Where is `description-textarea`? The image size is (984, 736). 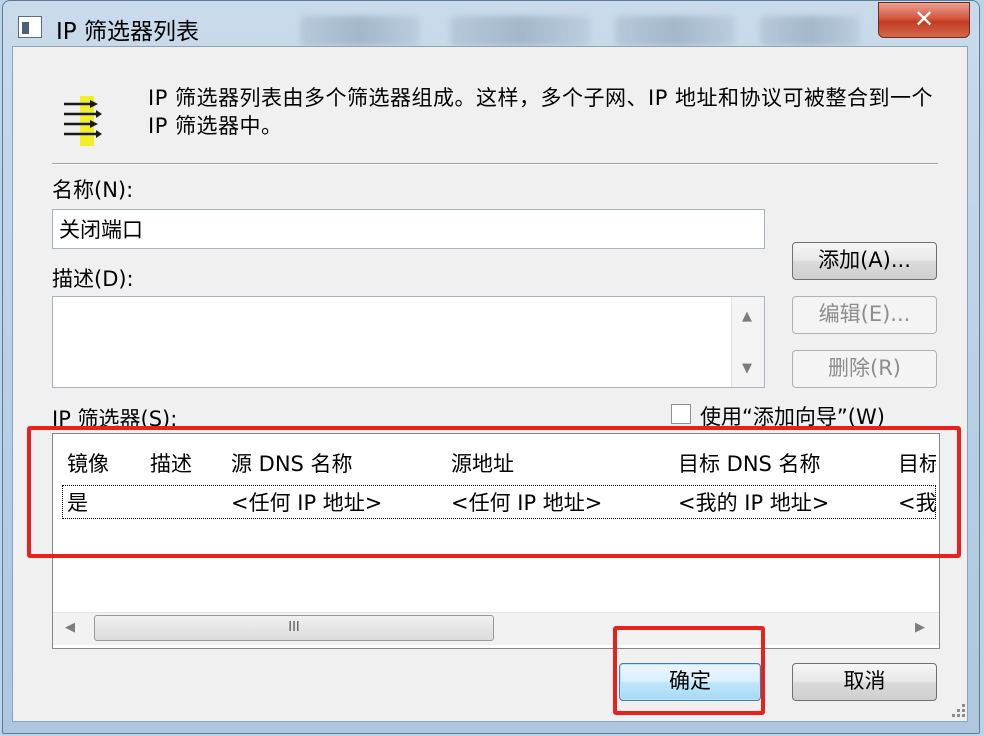 description-textarea is located at coordinates (408, 342).